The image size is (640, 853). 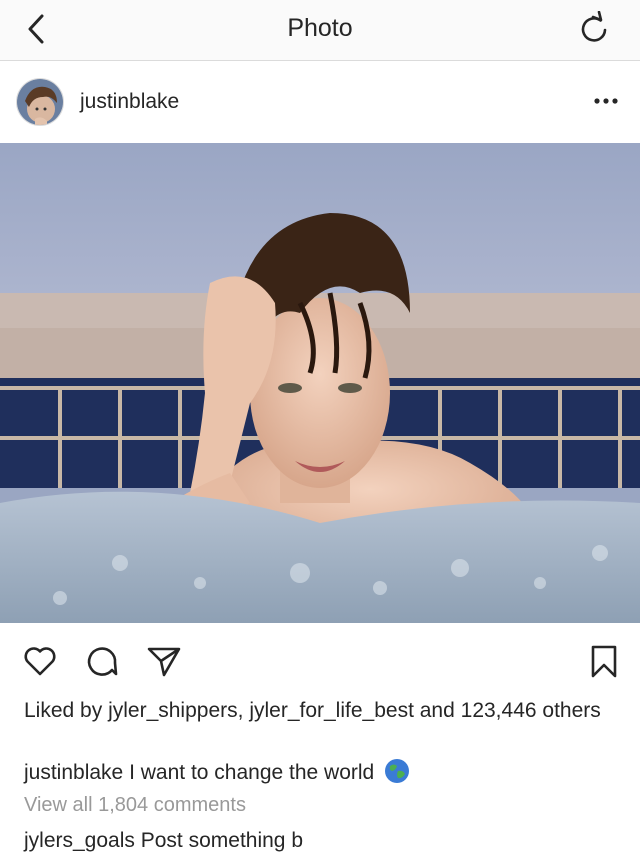 What do you see at coordinates (73, 772) in the screenshot?
I see `caption-username: justinblake` at bounding box center [73, 772].